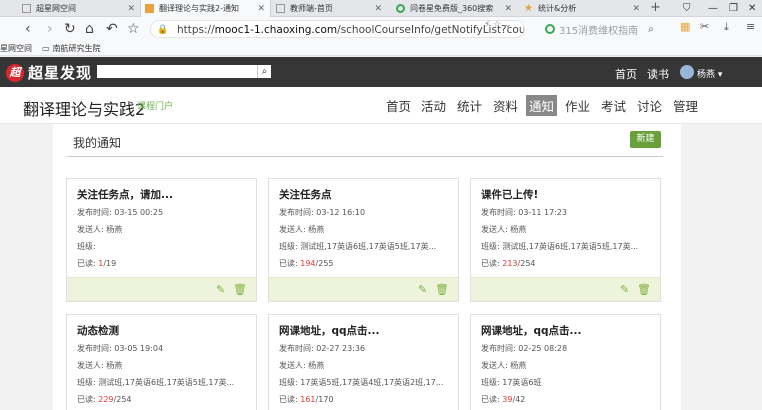 The width and height of the screenshot is (762, 410). Describe the element at coordinates (649, 105) in the screenshot. I see `tab-discussion: 讨论` at that location.